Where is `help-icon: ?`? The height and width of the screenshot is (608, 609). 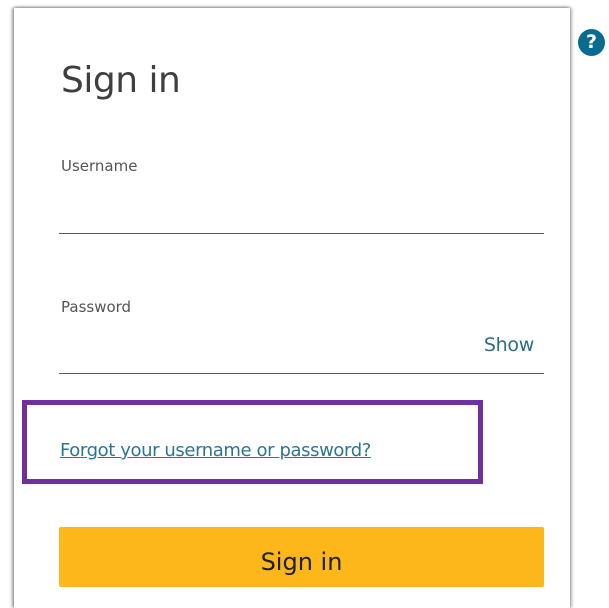 help-icon: ? is located at coordinates (591, 42).